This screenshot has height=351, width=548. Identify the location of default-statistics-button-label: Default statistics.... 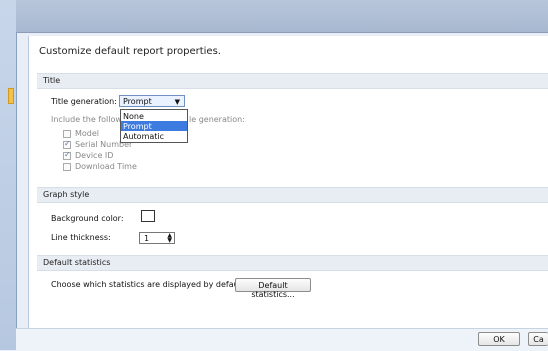
(273, 290).